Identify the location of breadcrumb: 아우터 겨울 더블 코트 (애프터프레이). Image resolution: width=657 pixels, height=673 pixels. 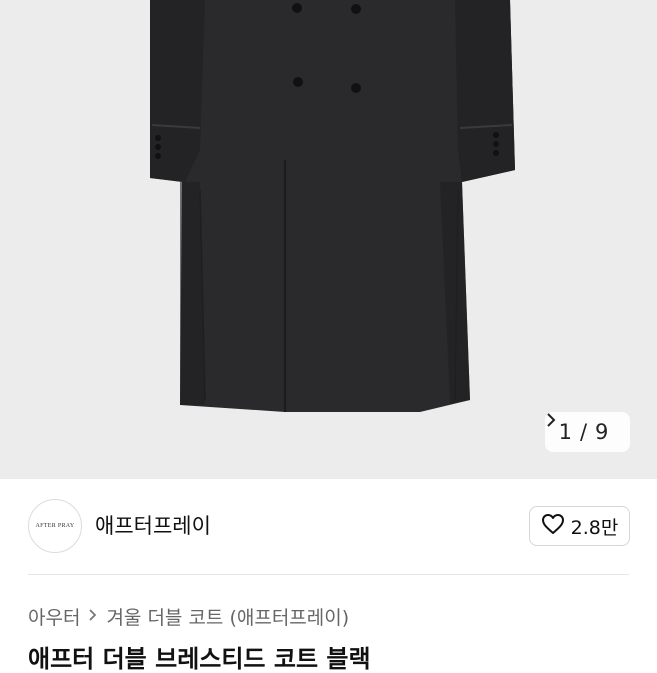
(188, 616).